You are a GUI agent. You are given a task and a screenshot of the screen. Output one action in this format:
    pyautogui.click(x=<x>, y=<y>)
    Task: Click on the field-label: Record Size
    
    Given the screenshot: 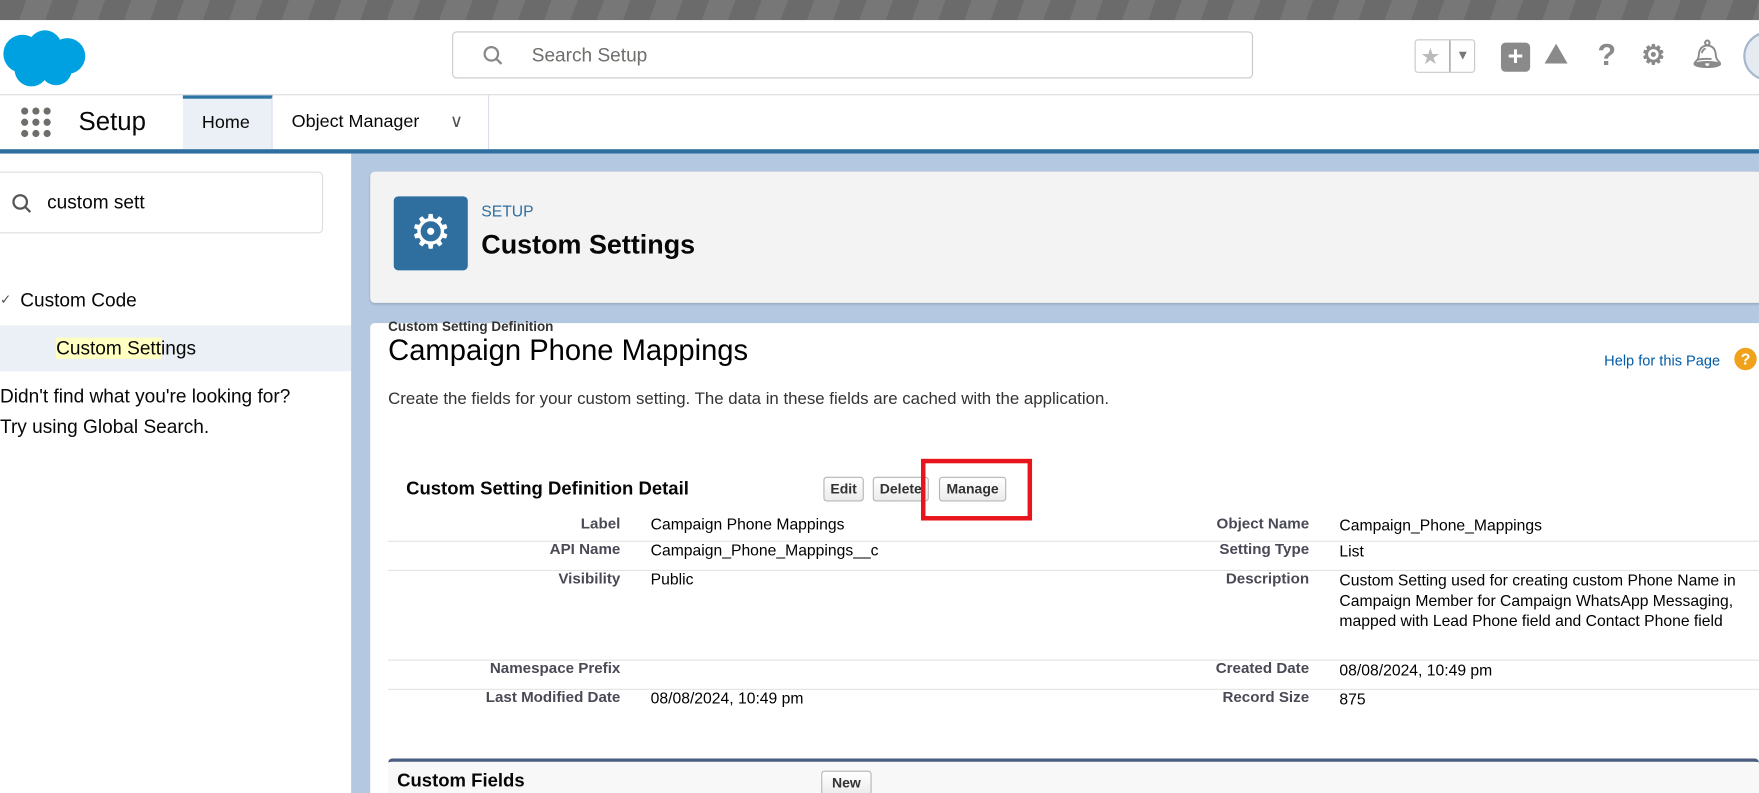 What is the action you would take?
    pyautogui.click(x=1266, y=697)
    